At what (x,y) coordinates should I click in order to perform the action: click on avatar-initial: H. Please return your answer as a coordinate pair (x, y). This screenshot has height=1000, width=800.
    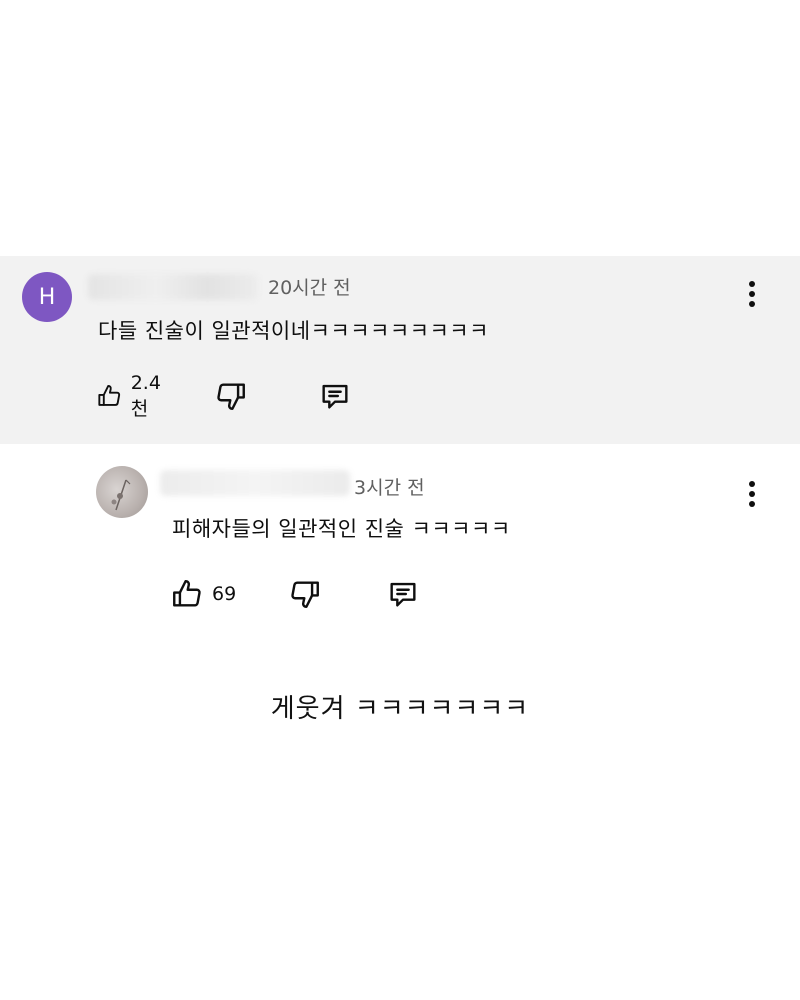
    Looking at the image, I should click on (47, 297).